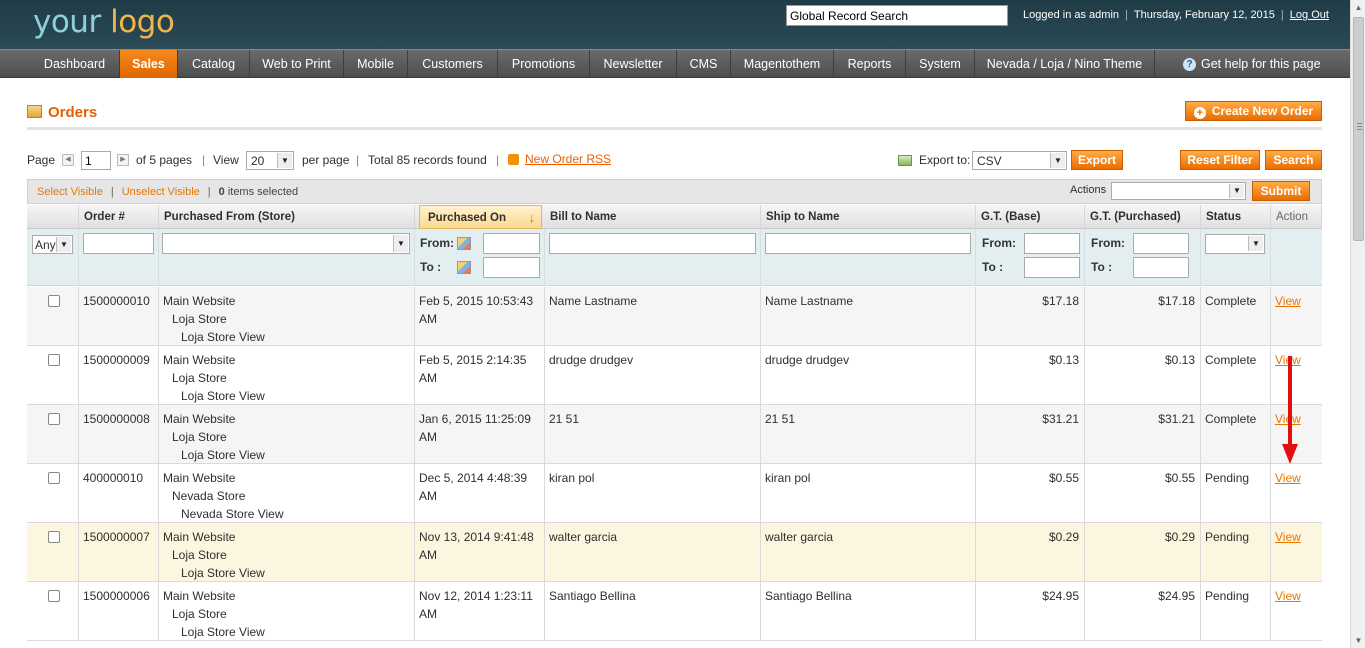 This screenshot has width=1365, height=648. What do you see at coordinates (591, 360) in the screenshot?
I see `bill-to-name: drudge drudgev` at bounding box center [591, 360].